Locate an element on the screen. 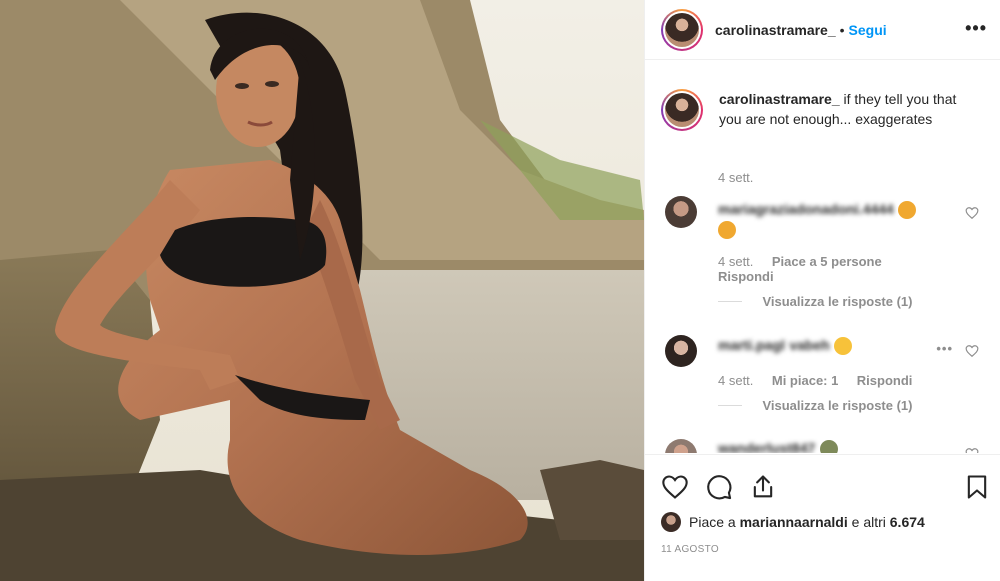 The height and width of the screenshot is (581, 1000). likes-user: mariannaarnaldi is located at coordinates (794, 522).